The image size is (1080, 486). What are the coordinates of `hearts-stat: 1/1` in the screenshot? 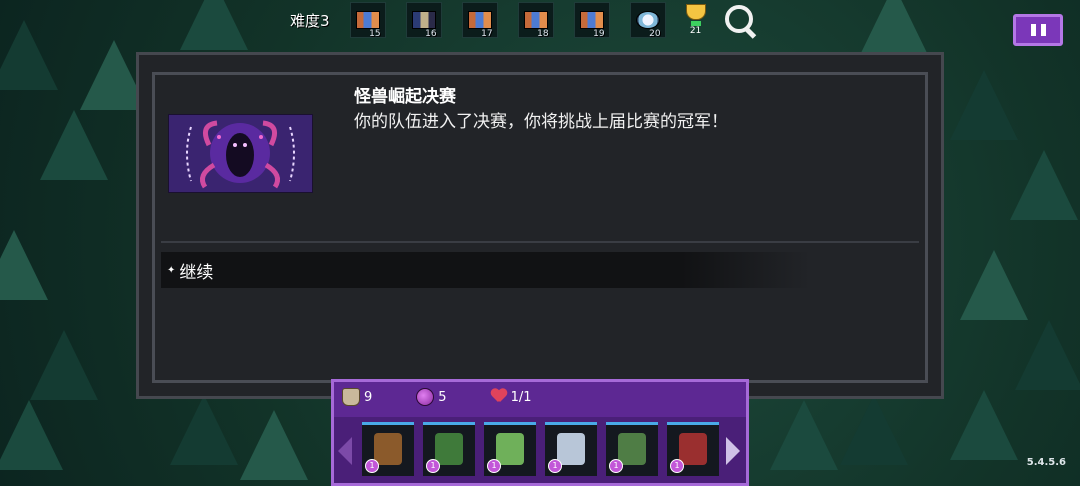 It's located at (511, 397).